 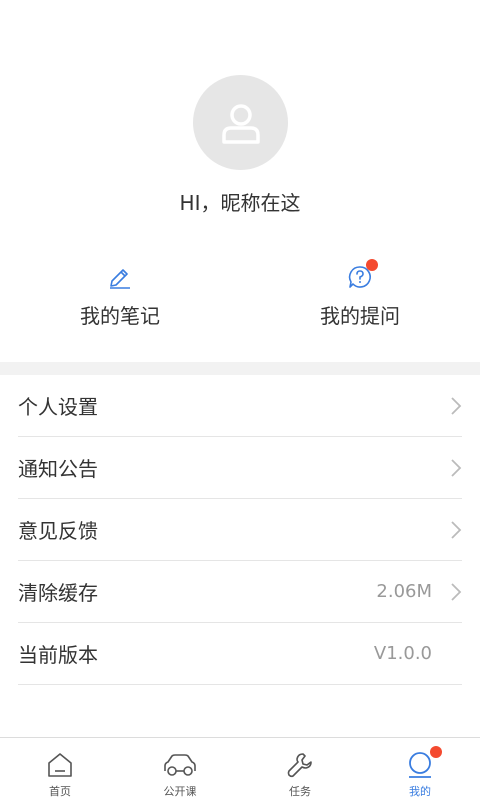 What do you see at coordinates (240, 368) in the screenshot?
I see `section-divider` at bounding box center [240, 368].